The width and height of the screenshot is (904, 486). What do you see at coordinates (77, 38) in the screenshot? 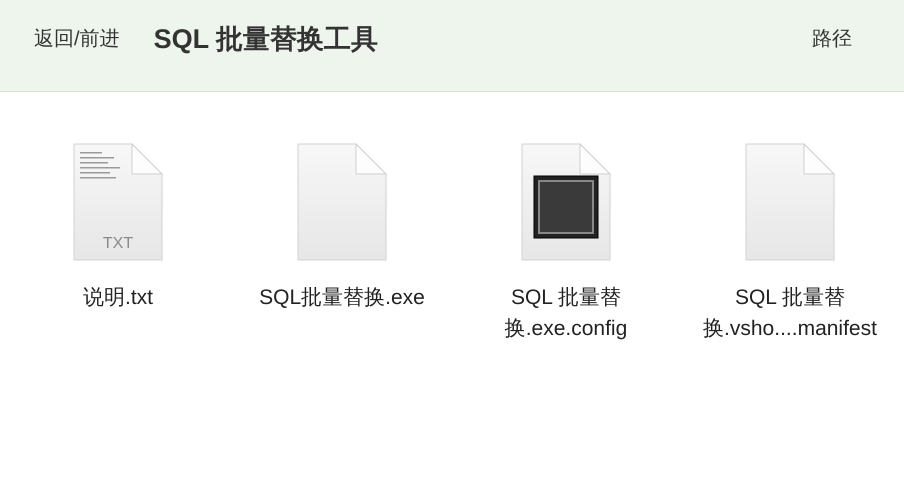
I see `back-forward-button: 返回/前进` at bounding box center [77, 38].